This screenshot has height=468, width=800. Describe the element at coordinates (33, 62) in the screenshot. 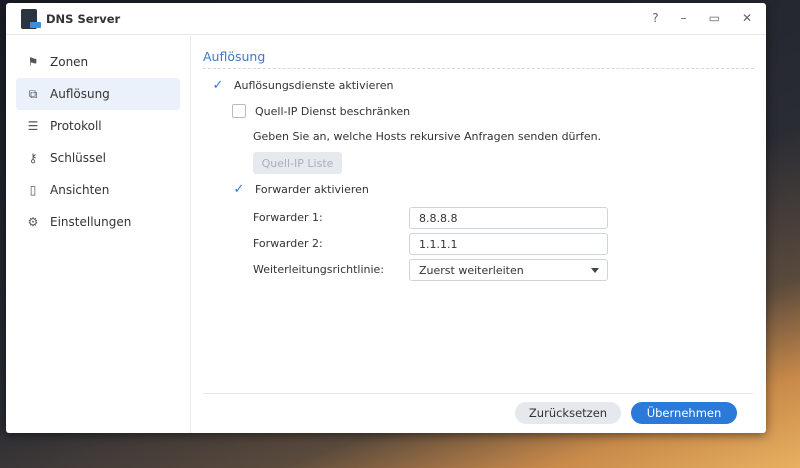

I see `flag-icon: ⚑` at that location.